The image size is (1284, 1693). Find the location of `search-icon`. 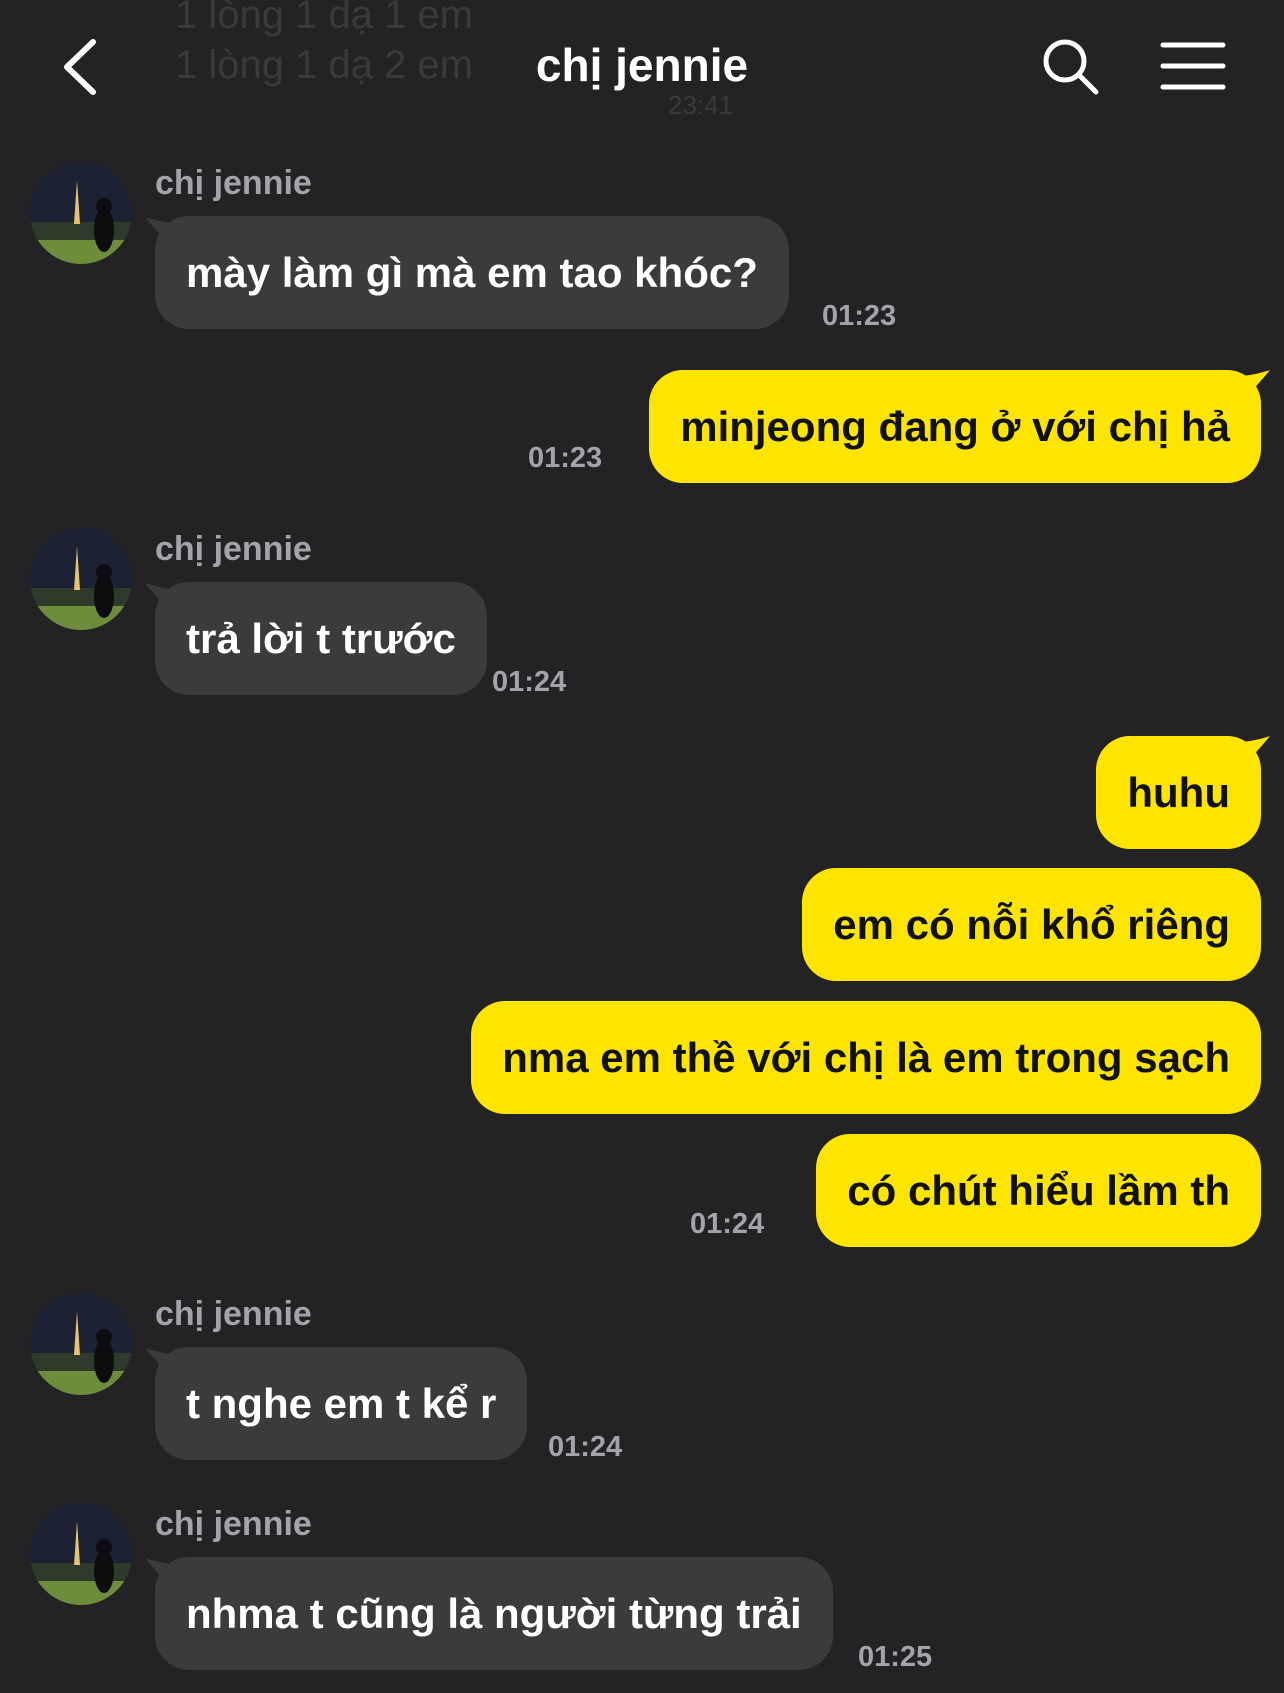

search-icon is located at coordinates (1071, 67).